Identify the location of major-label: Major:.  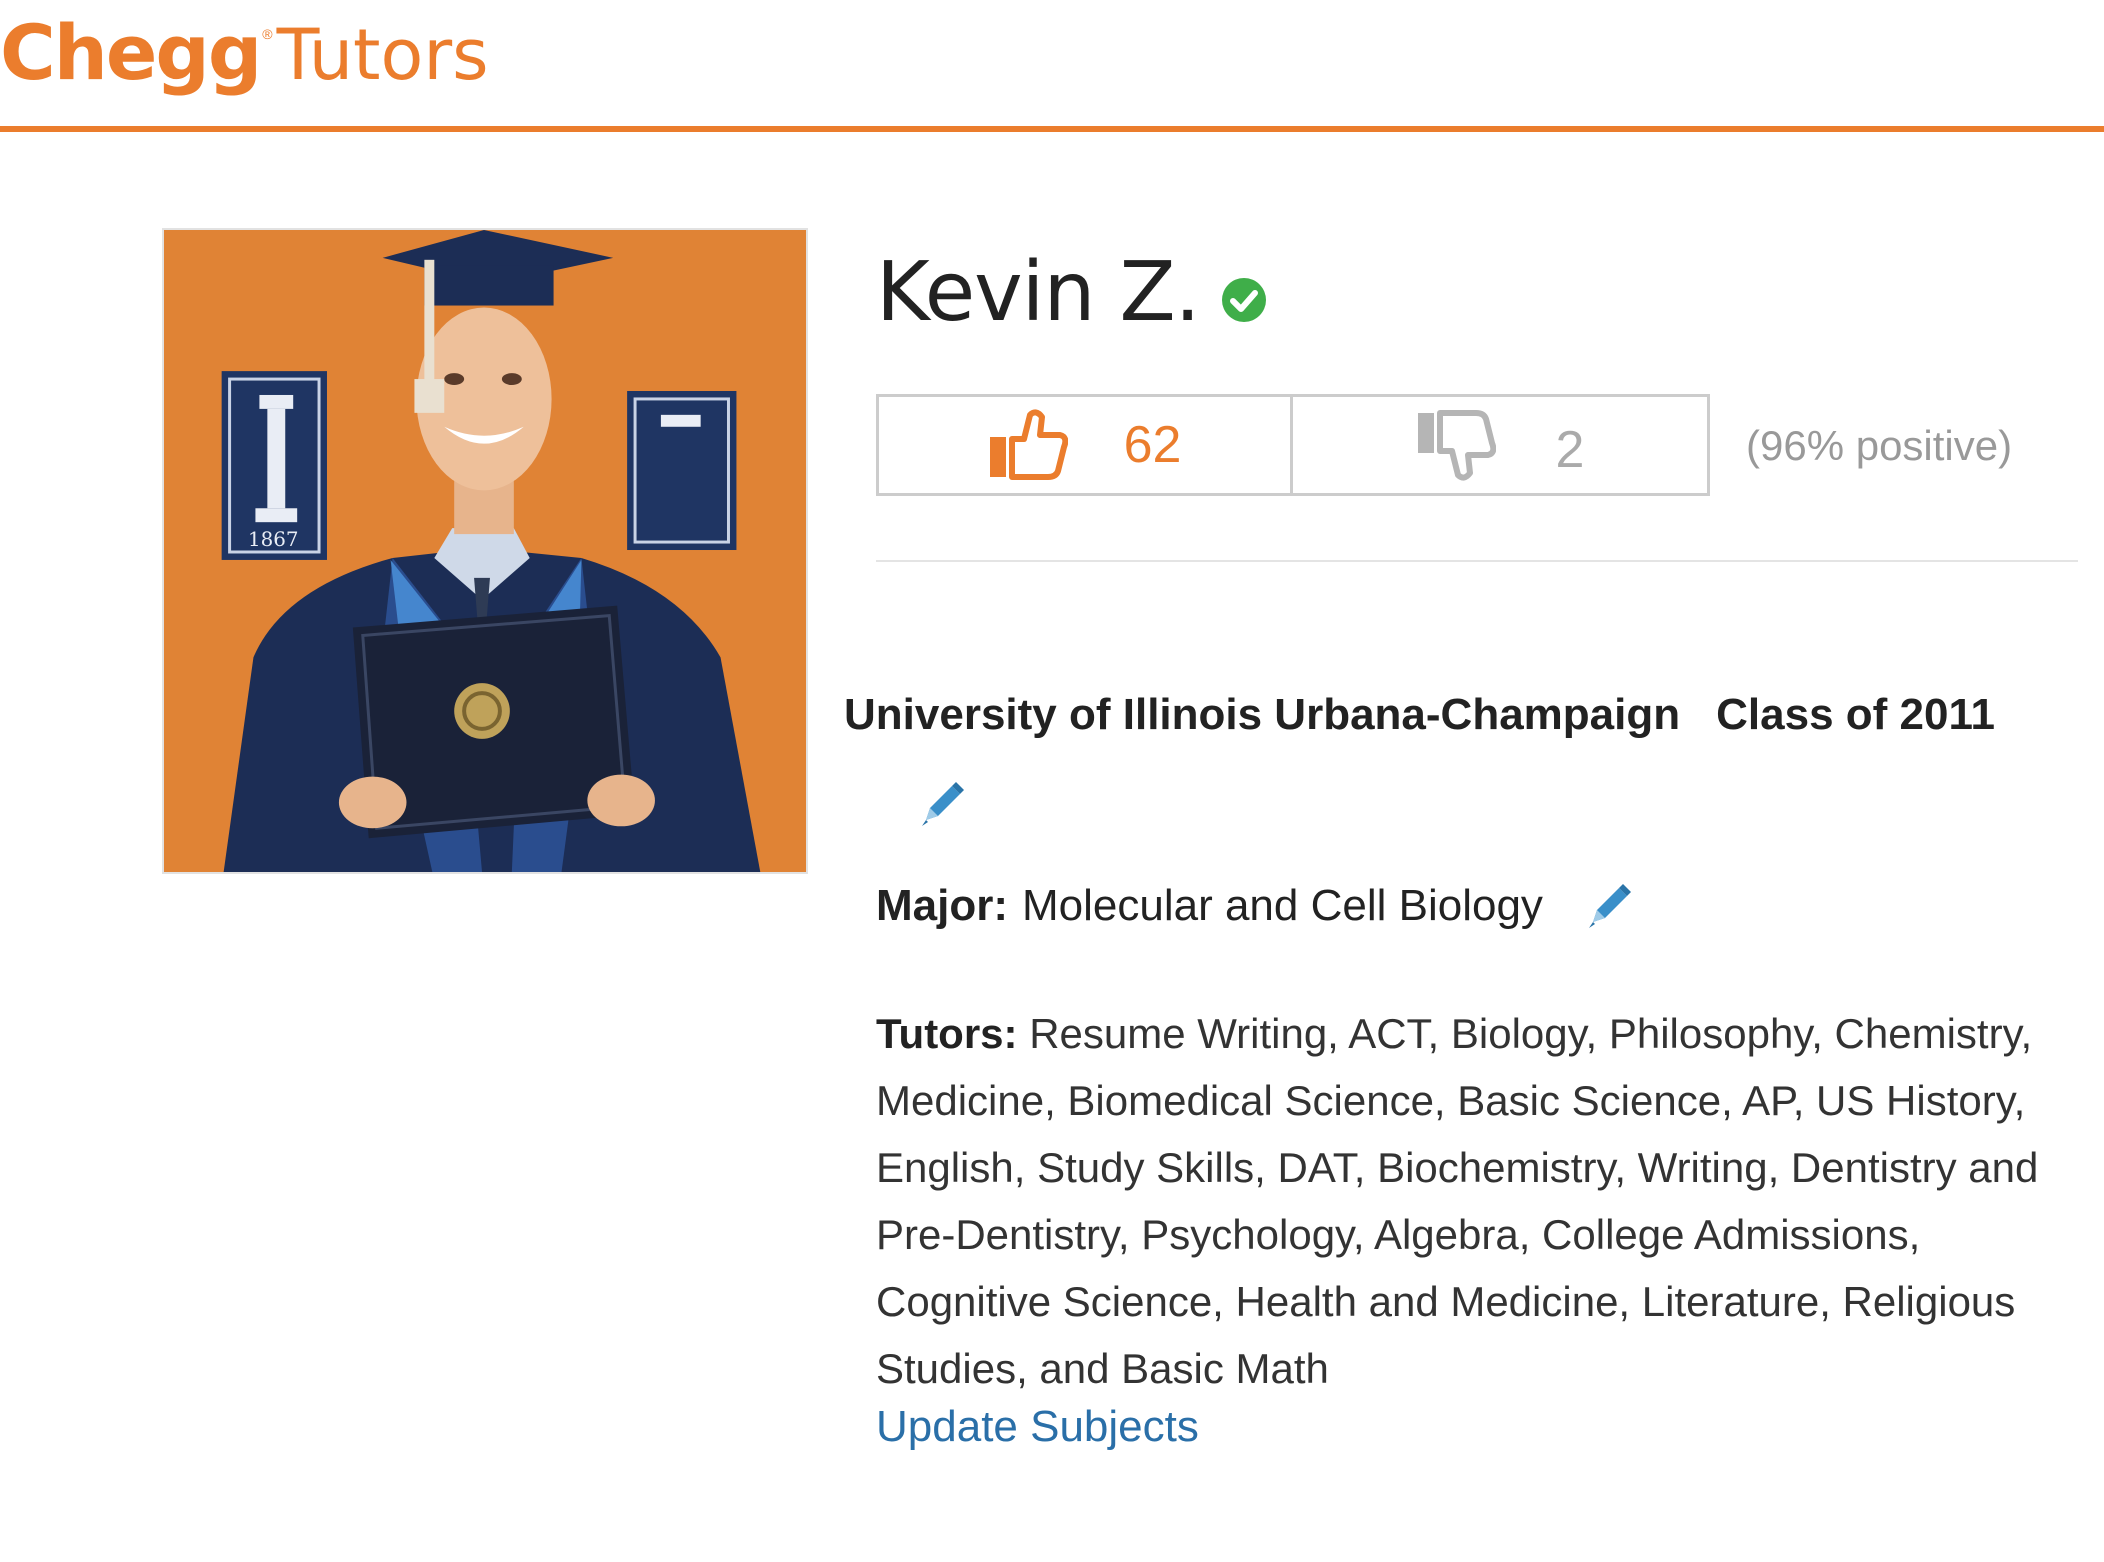
(942, 905).